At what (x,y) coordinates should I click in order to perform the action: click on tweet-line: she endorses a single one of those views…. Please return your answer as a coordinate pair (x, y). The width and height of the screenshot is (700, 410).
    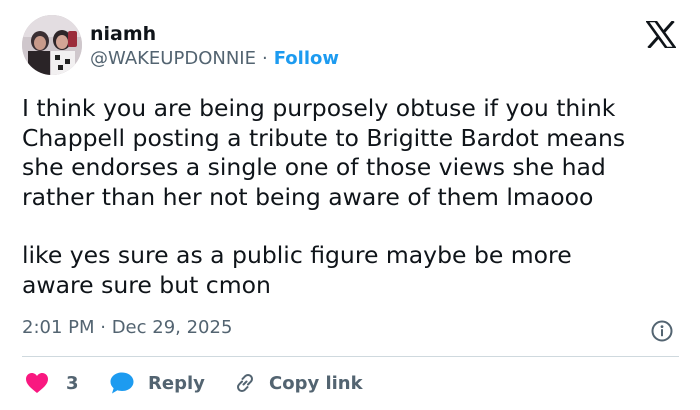
    Looking at the image, I should click on (314, 167).